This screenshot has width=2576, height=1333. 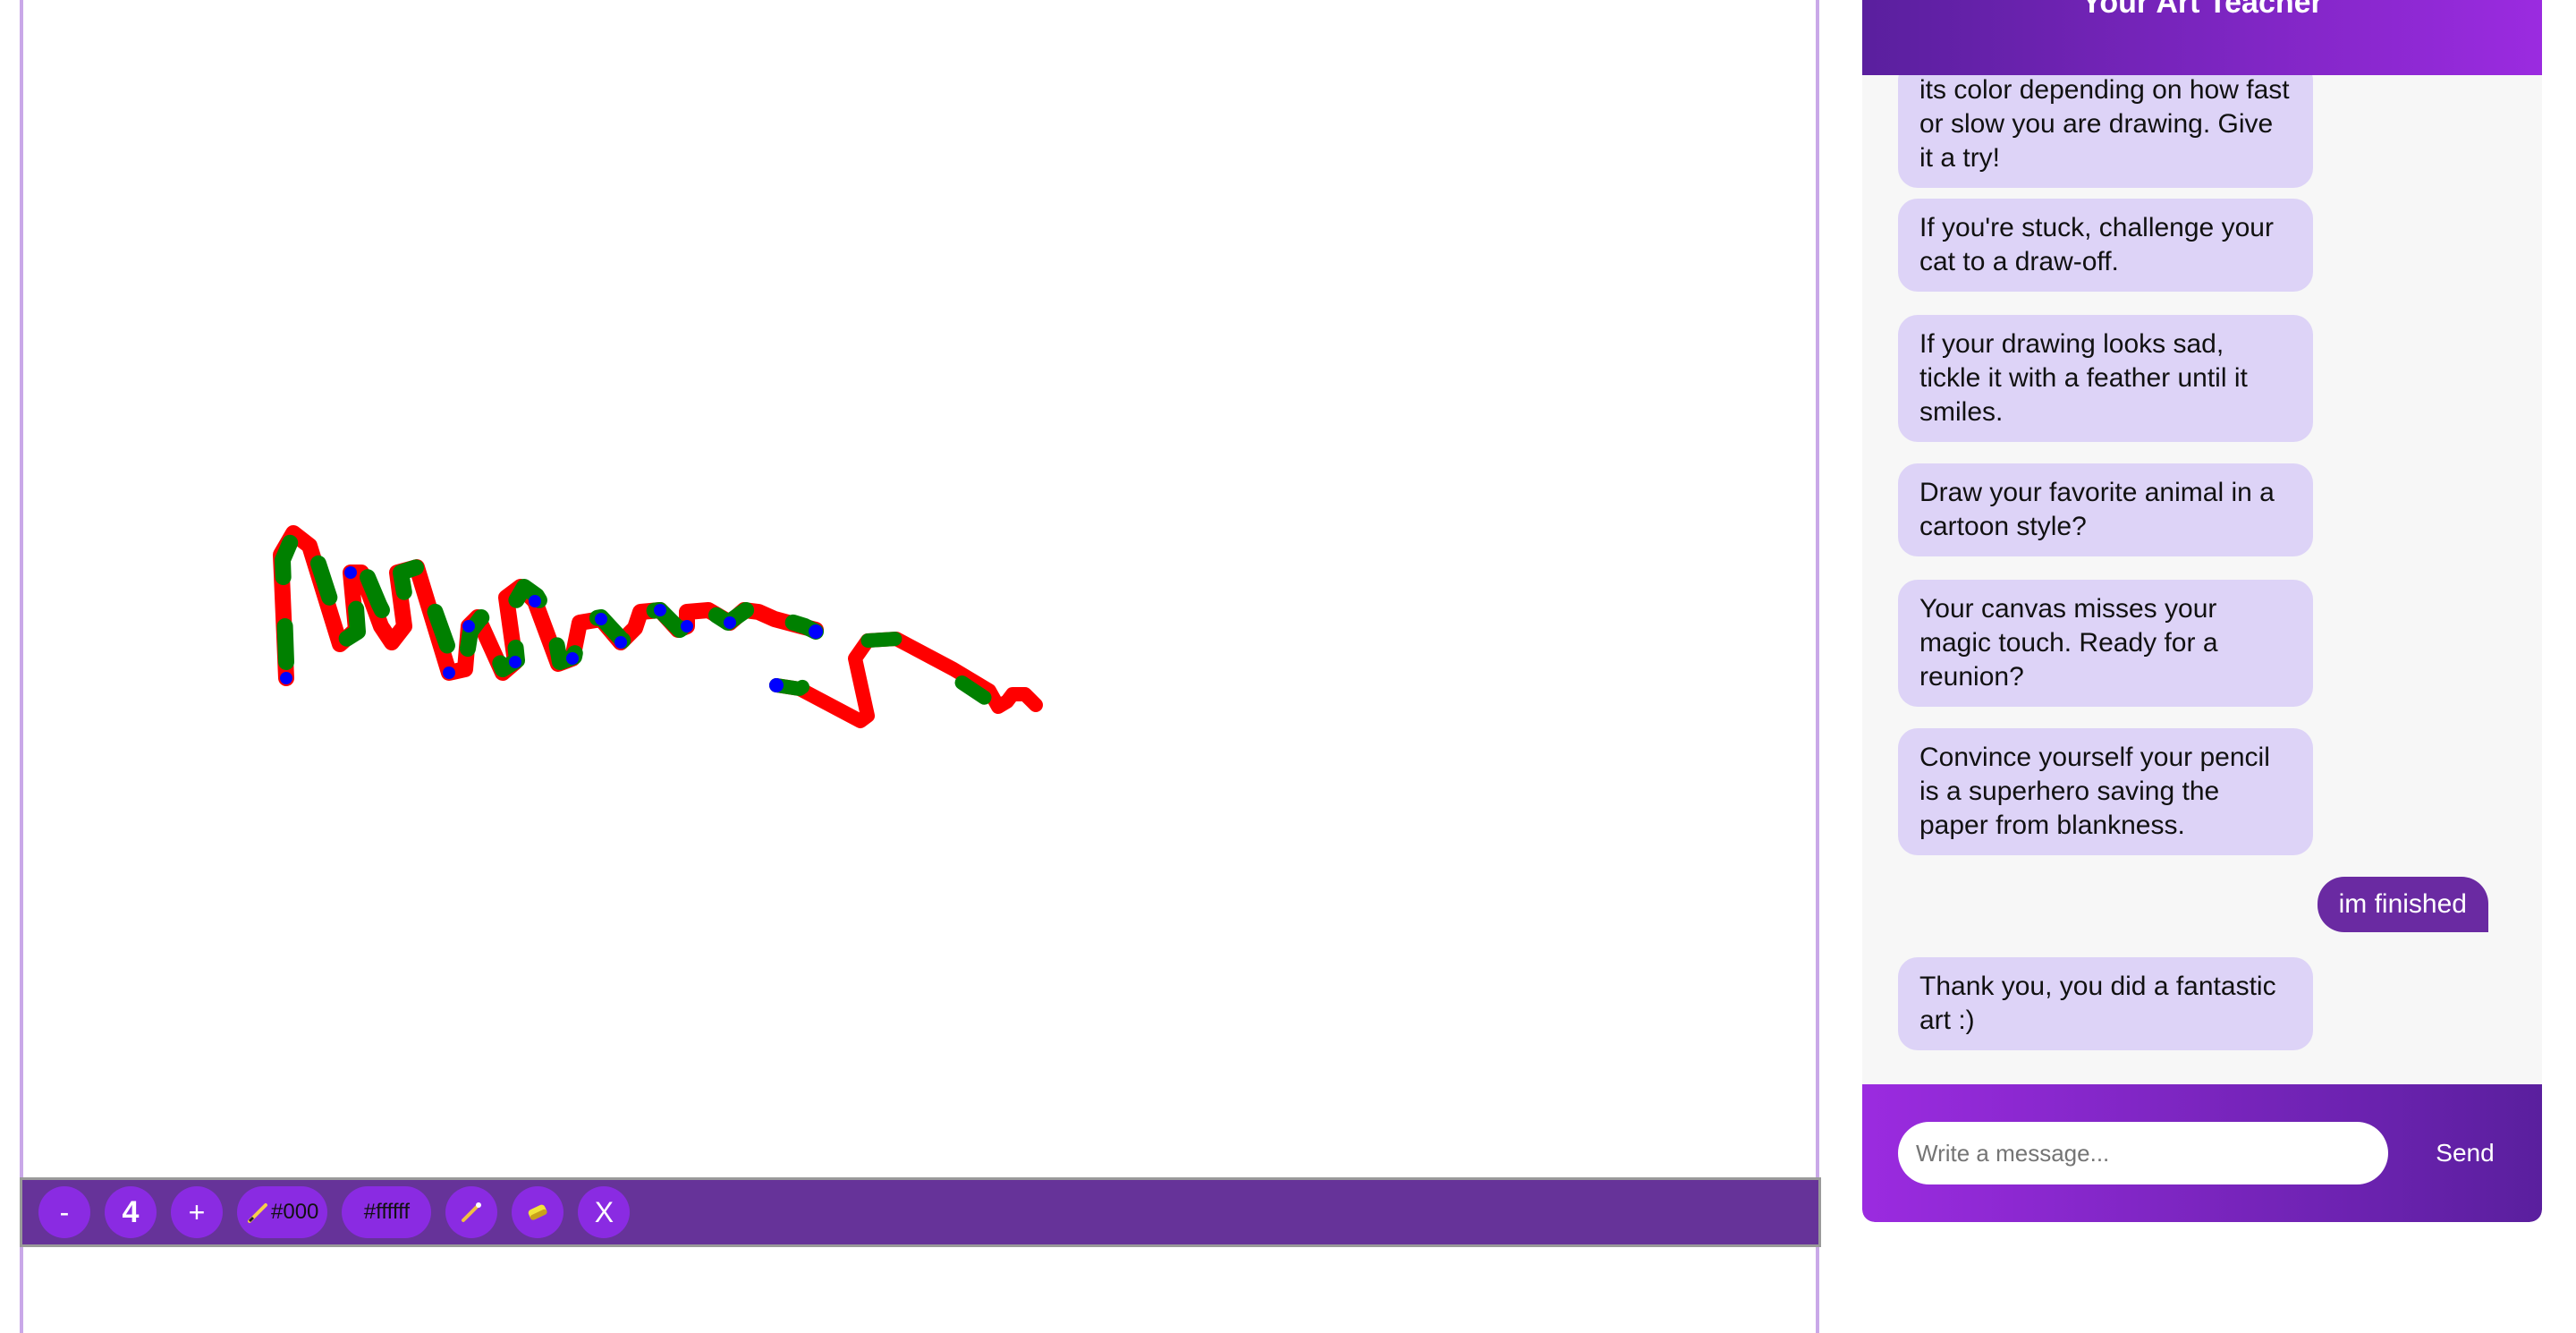 I want to click on canvas-drawing, so click(x=658, y=626).